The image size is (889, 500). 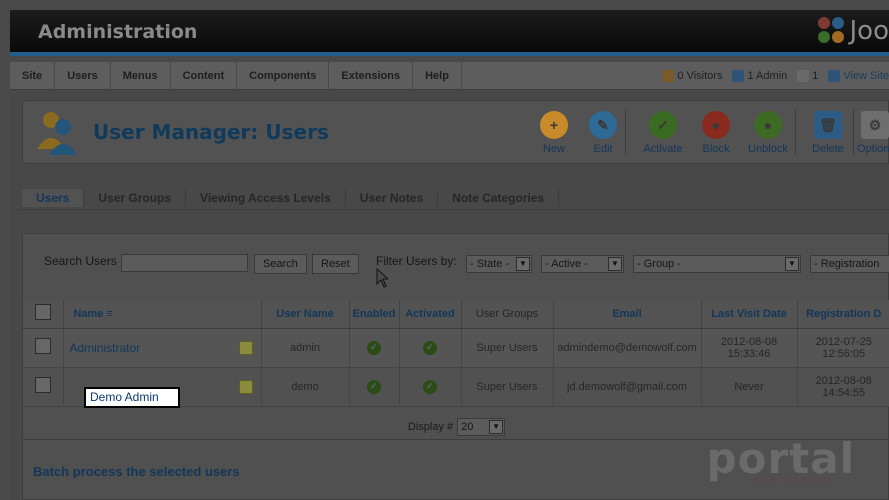 I want to click on email-column-header: Email, so click(x=627, y=314).